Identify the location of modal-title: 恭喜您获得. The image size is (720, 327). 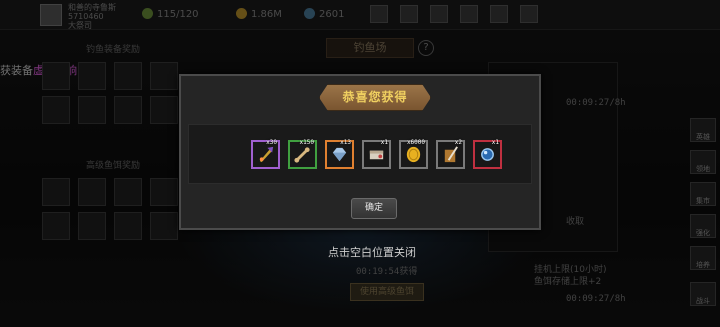
(375, 97).